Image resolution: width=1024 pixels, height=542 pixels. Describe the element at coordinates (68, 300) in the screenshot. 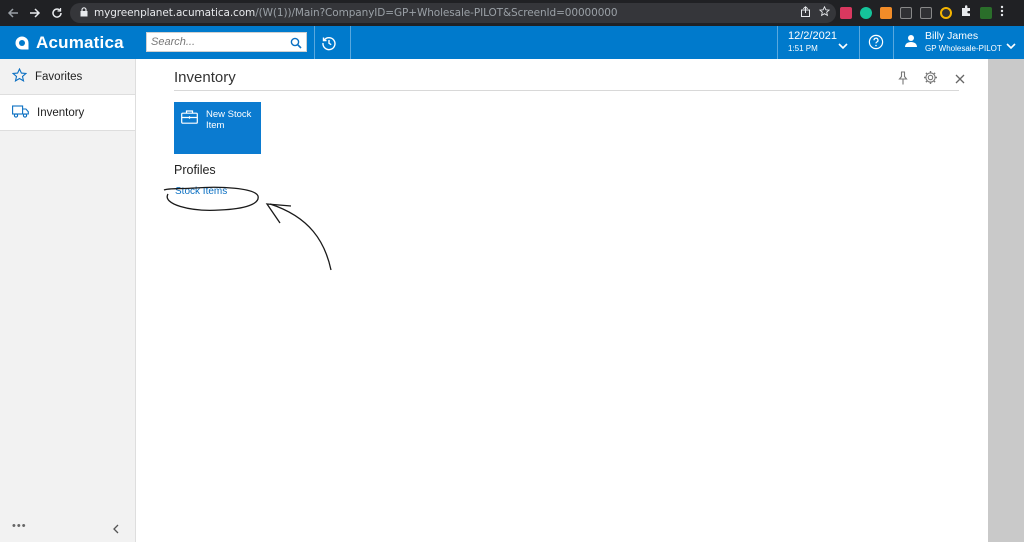

I see `sidebar: Favorites Inventory •••` at that location.